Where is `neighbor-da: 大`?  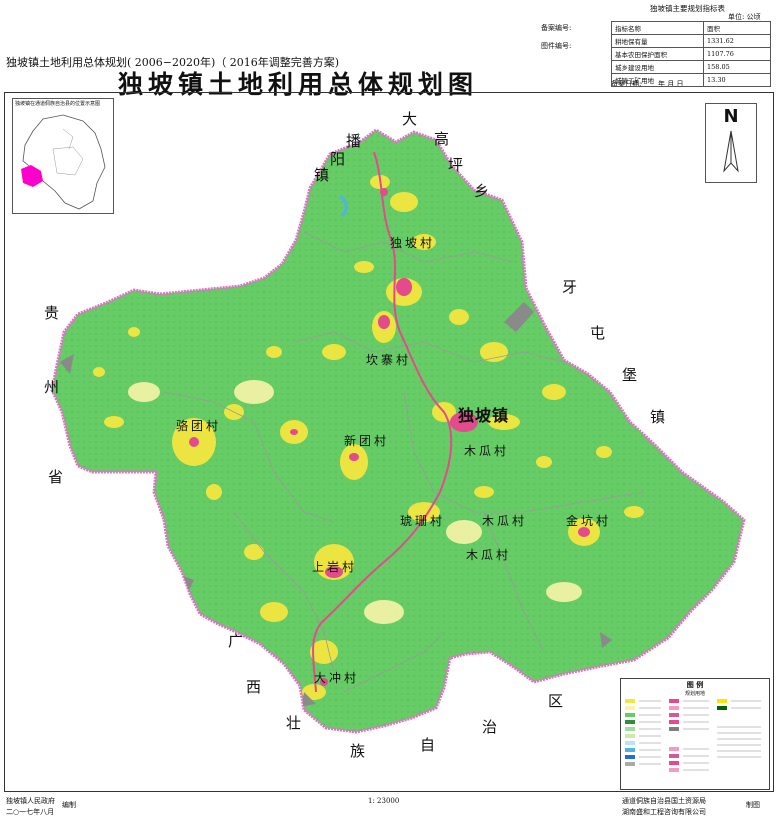
neighbor-da: 大 is located at coordinates (410, 119).